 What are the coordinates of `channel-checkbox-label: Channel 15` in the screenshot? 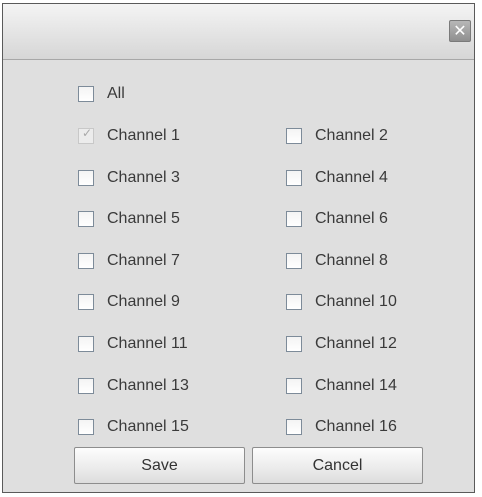 It's located at (148, 426).